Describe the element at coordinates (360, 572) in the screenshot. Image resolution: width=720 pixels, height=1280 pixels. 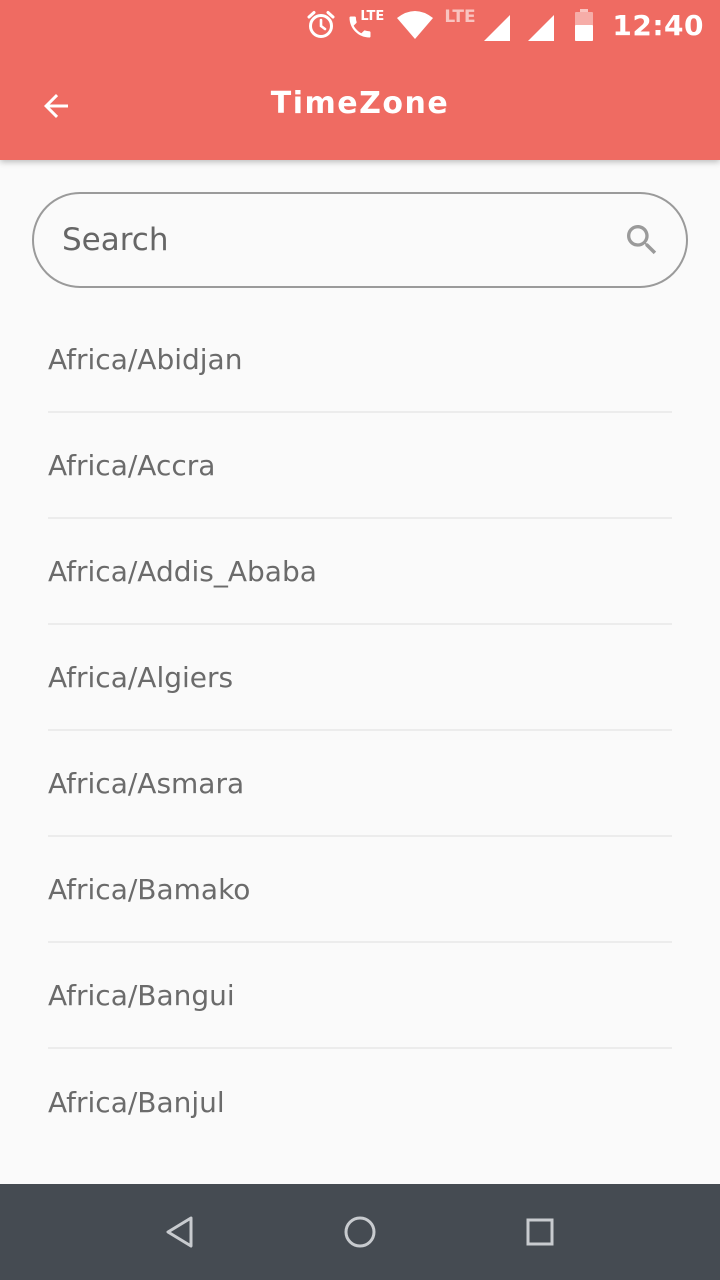
I see `list-item: Africa/Addis_Ababa` at that location.